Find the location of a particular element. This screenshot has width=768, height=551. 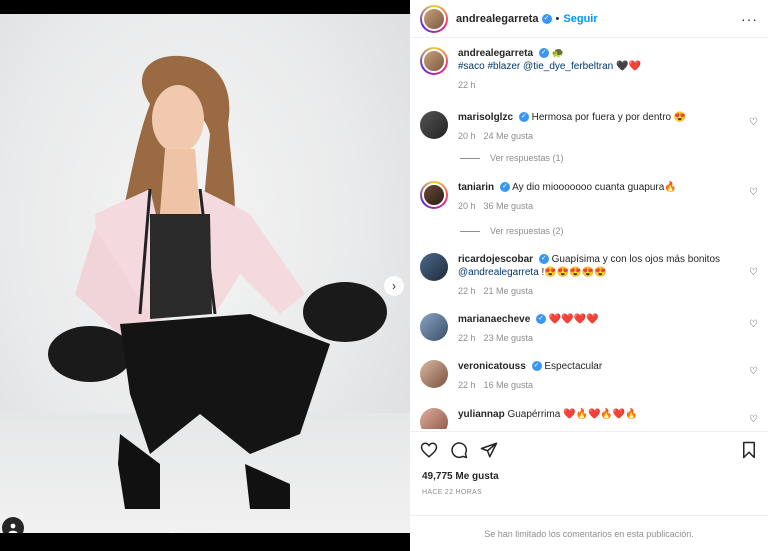

comment-text: Guapérrima ❤️🔥❤️🔥❤️🔥 is located at coordinates (572, 414).